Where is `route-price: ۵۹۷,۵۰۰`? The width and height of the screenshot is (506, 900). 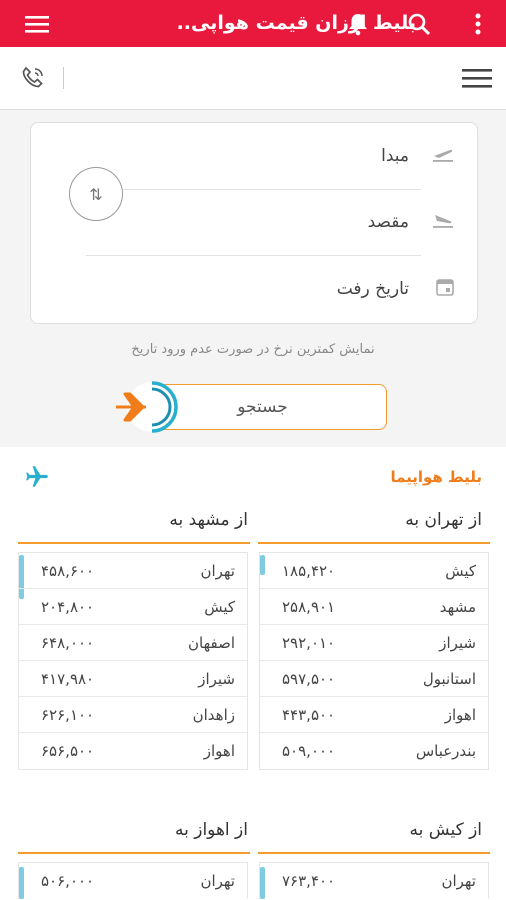
route-price: ۵۹۷,۵۰۰ is located at coordinates (309, 679).